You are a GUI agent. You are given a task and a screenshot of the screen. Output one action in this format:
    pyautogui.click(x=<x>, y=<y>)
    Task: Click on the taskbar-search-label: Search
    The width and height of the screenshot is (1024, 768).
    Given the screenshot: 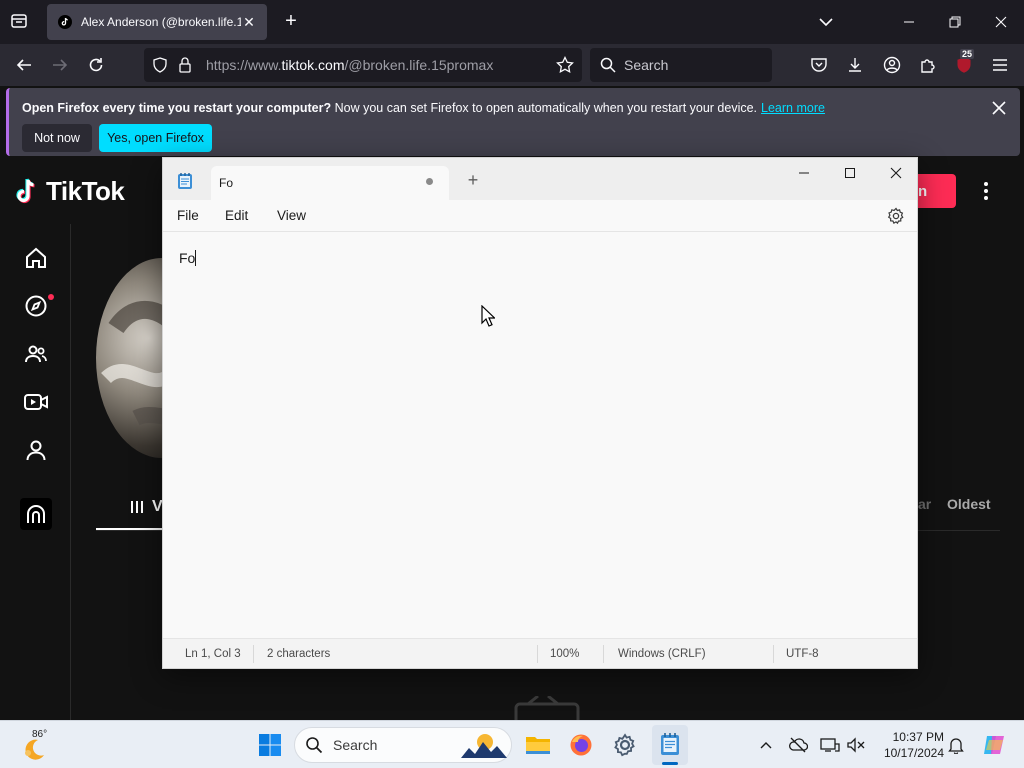 What is the action you would take?
    pyautogui.click(x=355, y=745)
    